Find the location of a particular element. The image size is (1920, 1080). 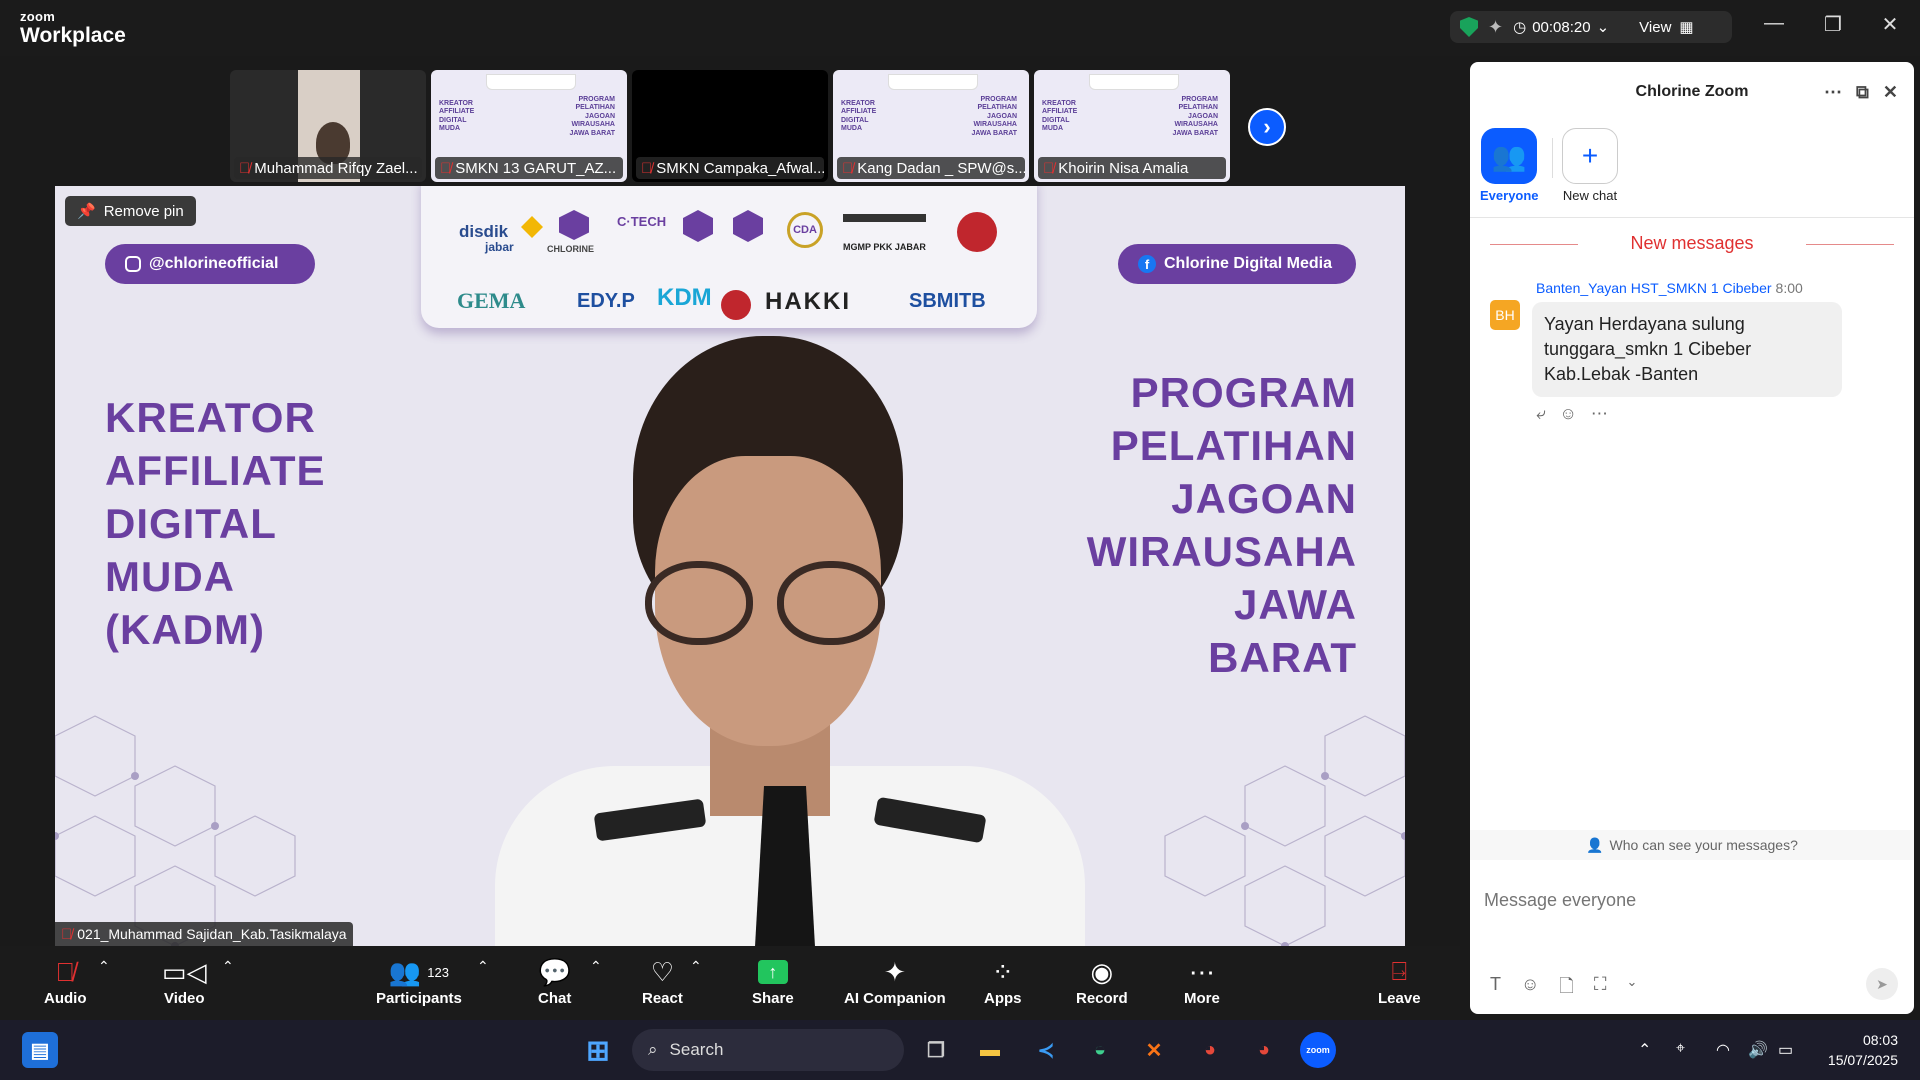

gema-logo: GEMA is located at coordinates (491, 300).